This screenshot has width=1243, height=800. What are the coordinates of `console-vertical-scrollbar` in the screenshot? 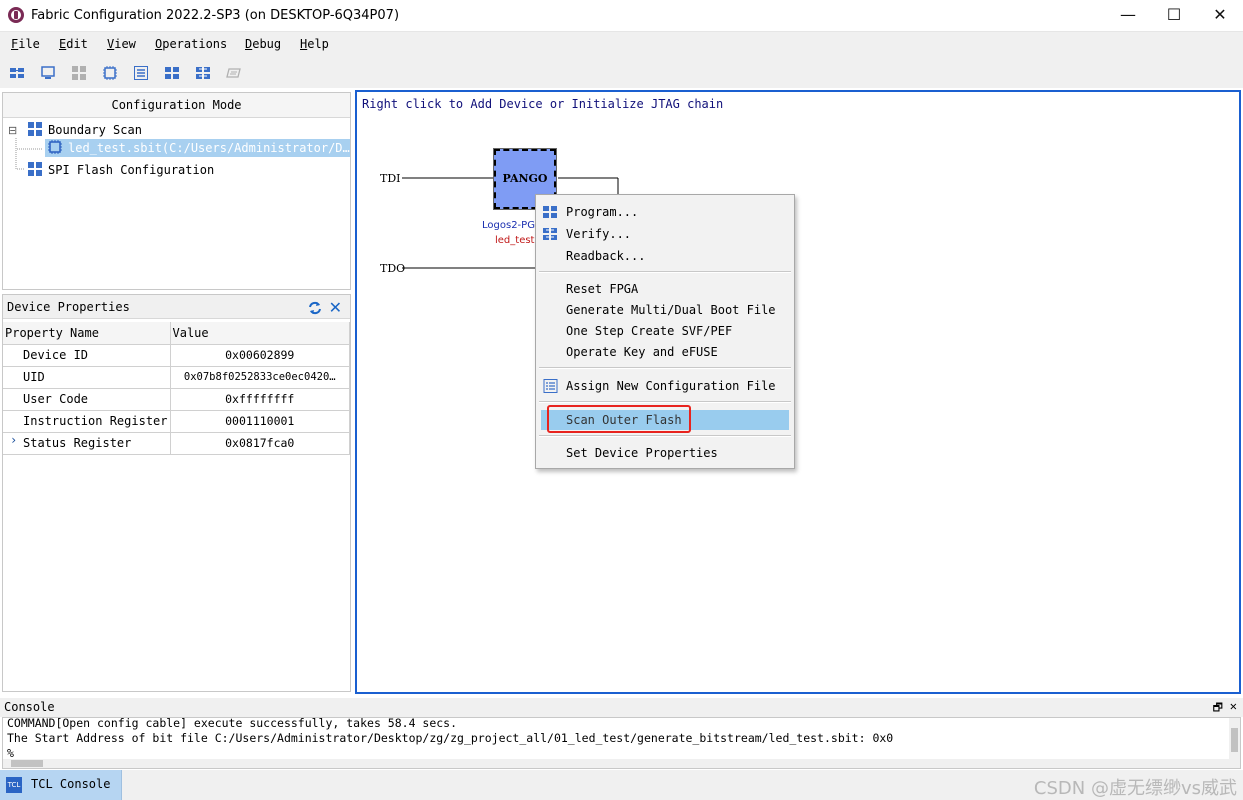 It's located at (1234, 743).